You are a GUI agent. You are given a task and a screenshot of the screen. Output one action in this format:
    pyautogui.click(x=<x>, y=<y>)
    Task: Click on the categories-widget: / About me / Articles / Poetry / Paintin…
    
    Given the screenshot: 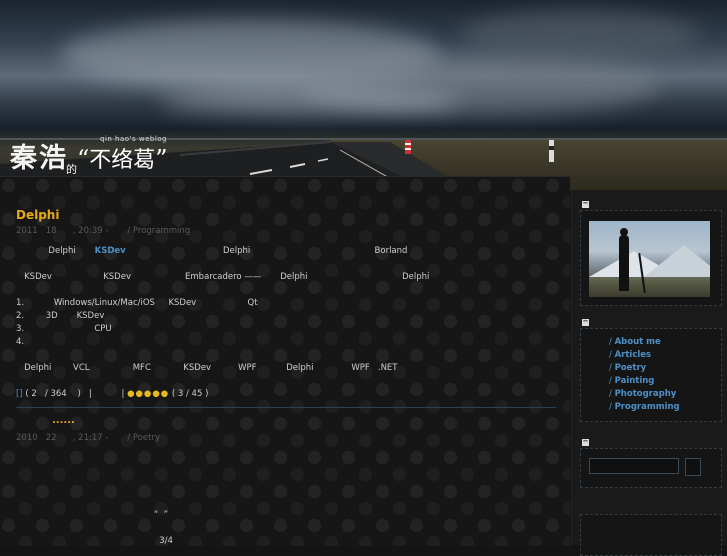 What is the action you would take?
    pyautogui.click(x=651, y=375)
    